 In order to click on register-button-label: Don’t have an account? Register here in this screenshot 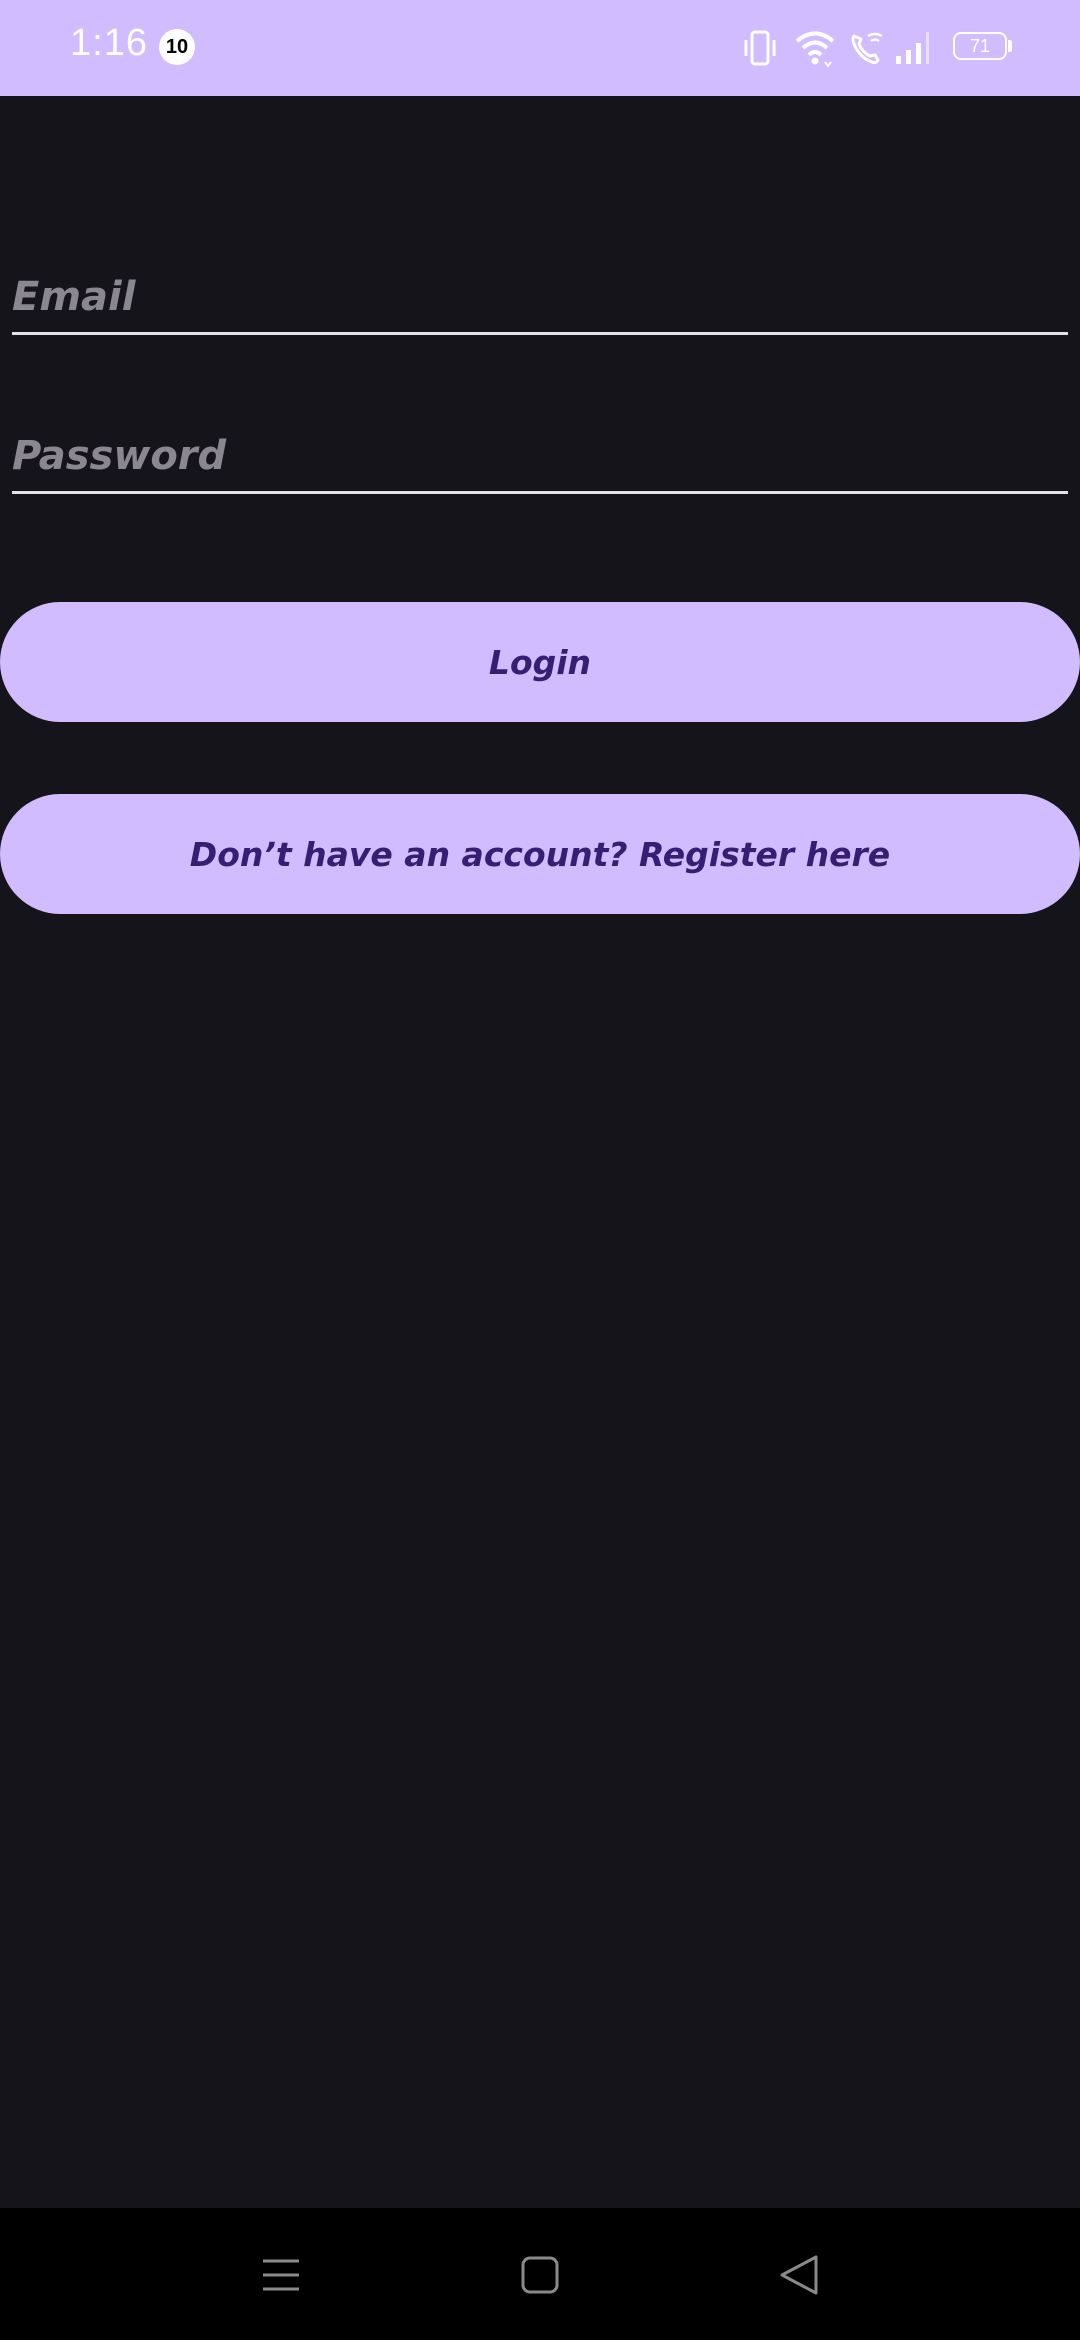, I will do `click(540, 854)`.